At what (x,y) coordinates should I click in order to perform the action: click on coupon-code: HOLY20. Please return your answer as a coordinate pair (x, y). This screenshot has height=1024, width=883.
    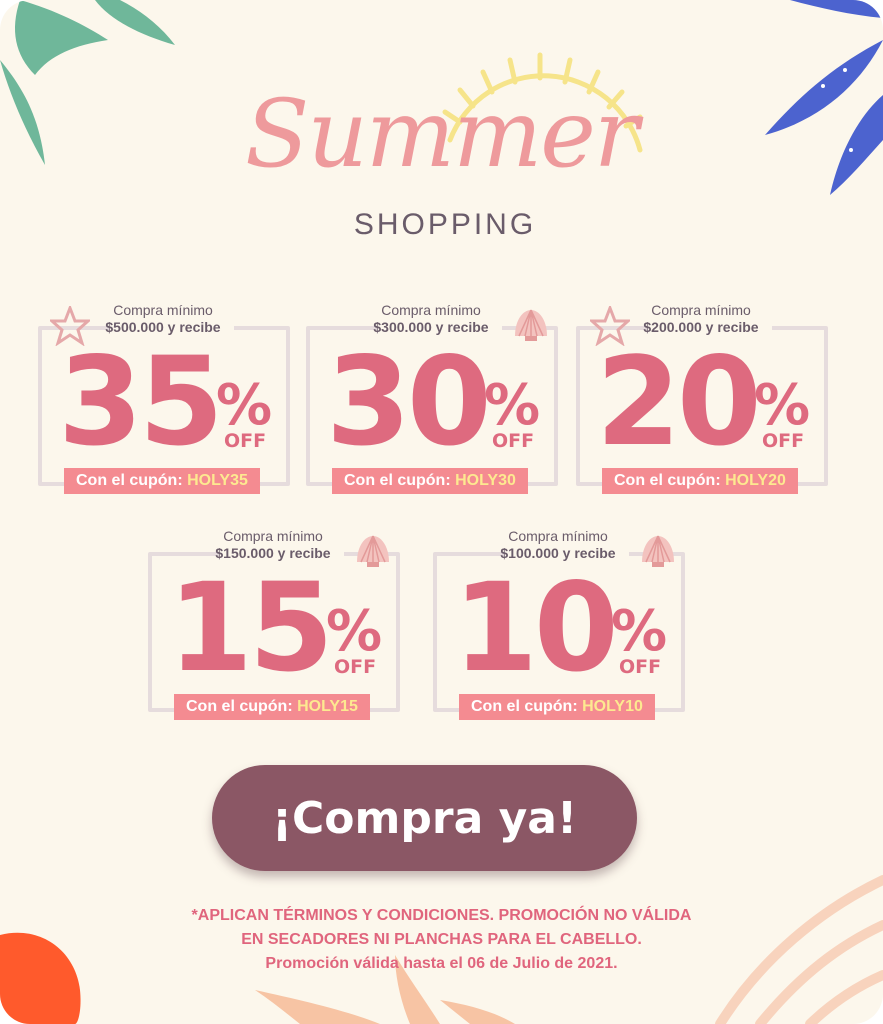
    Looking at the image, I should click on (755, 480).